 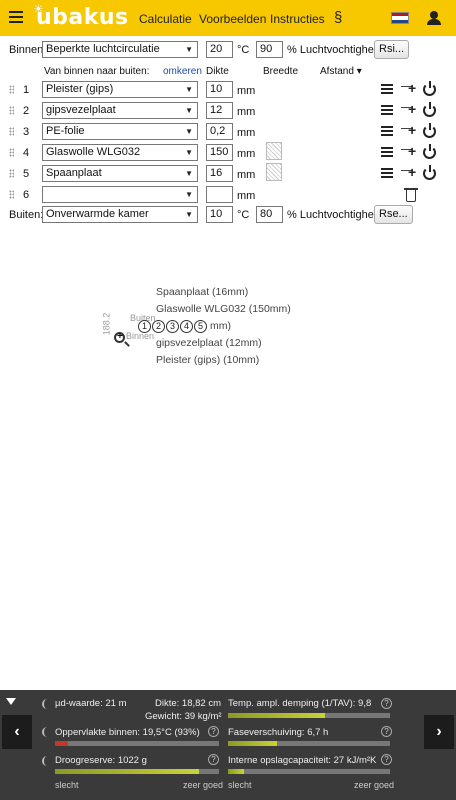 I want to click on flag-stripe-blue, so click(x=400, y=21).